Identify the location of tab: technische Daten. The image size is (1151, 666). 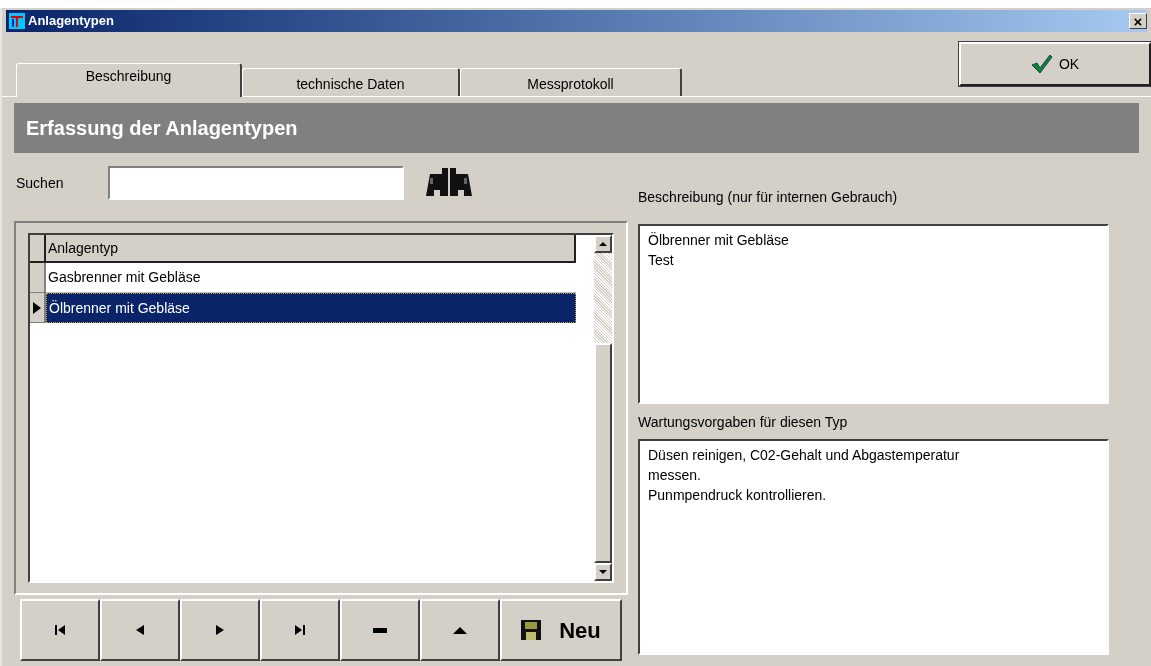
(351, 82).